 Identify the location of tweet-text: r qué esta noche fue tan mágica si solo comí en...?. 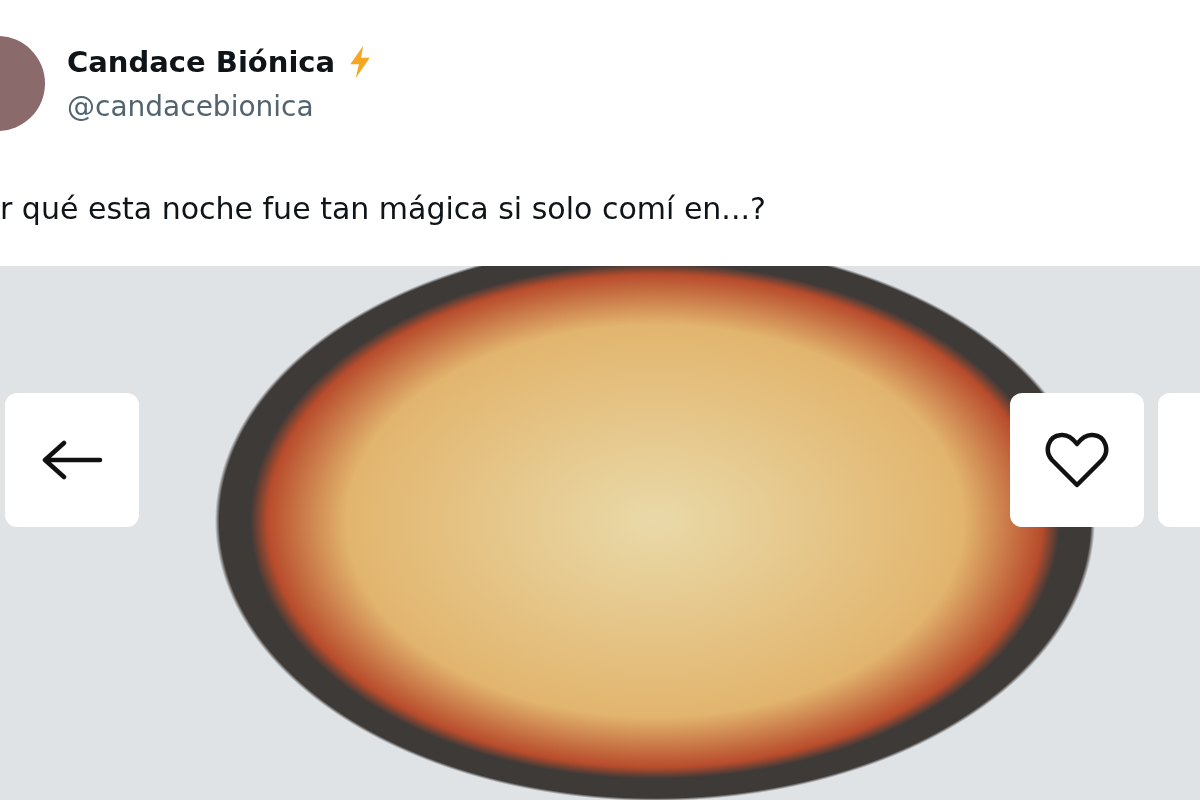
(383, 208).